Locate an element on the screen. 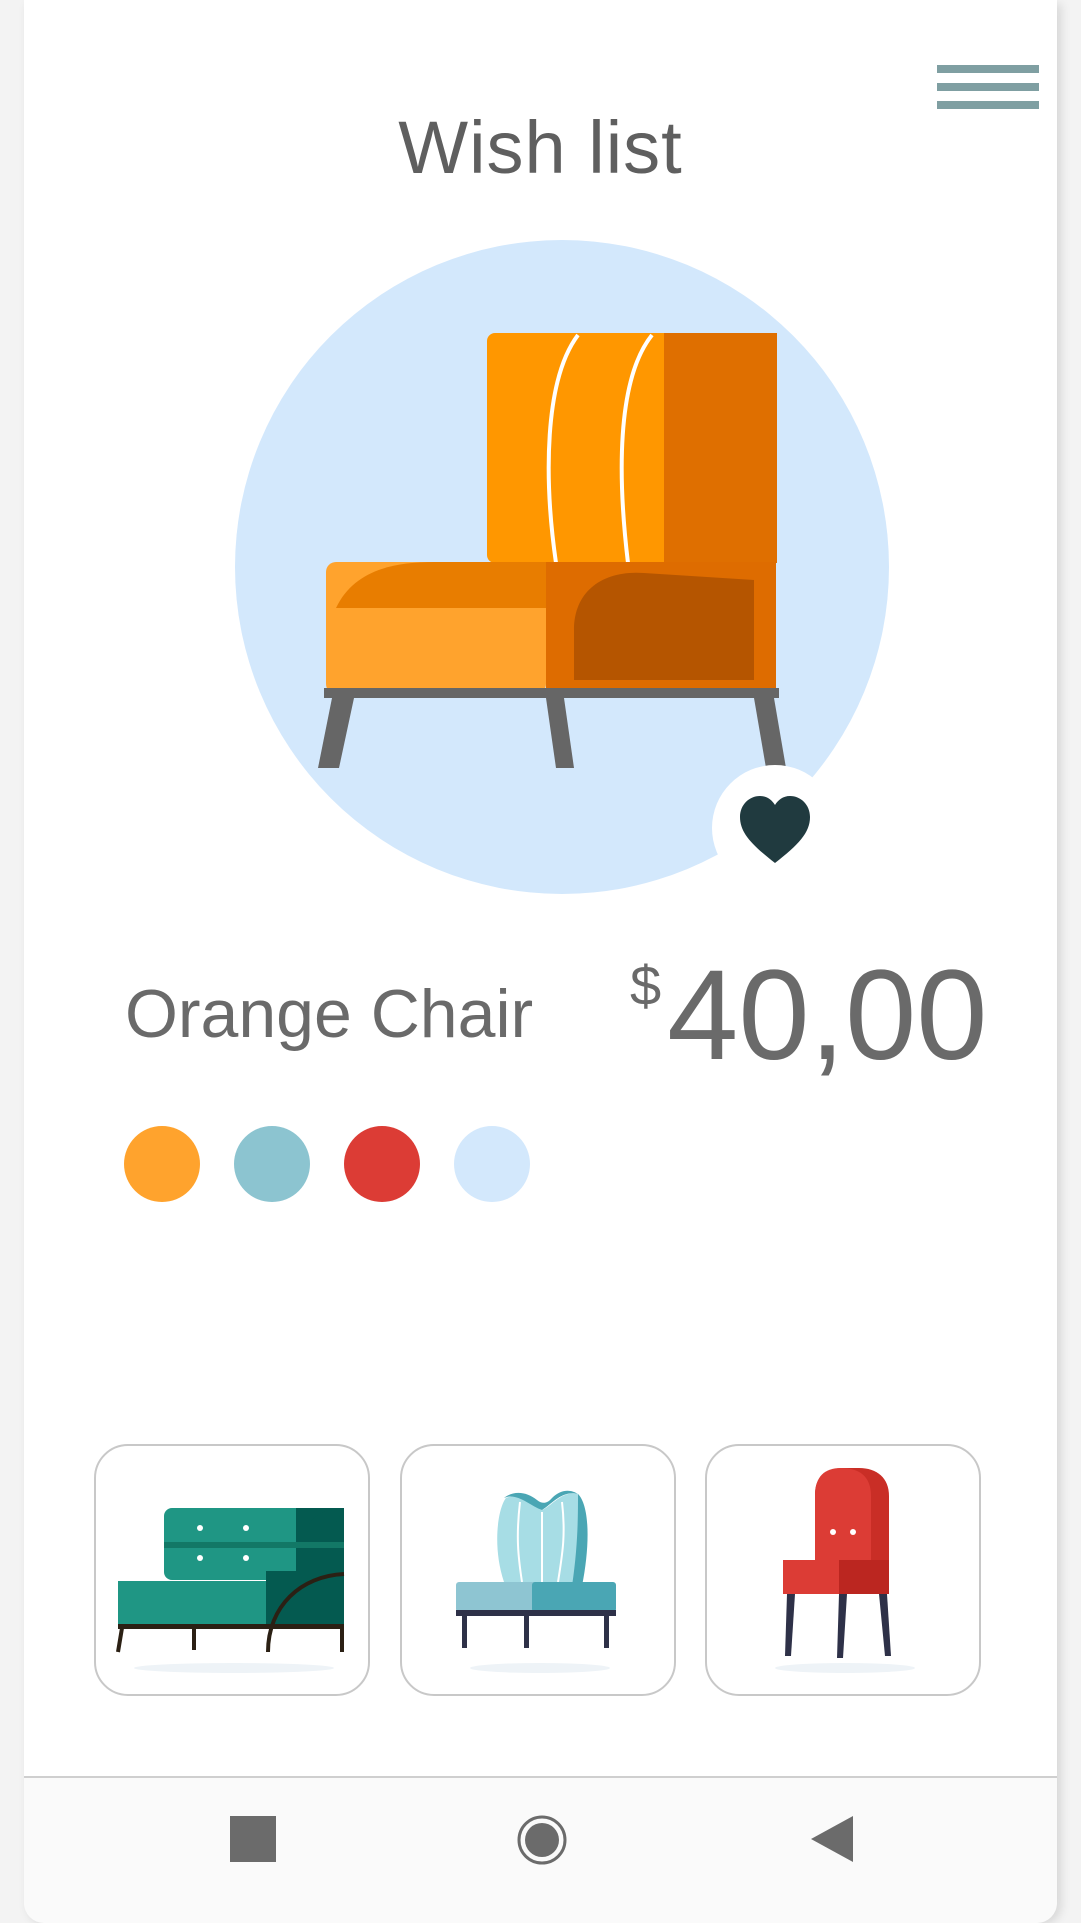 The height and width of the screenshot is (1923, 1081). red-chair-icon is located at coordinates (845, 1570).